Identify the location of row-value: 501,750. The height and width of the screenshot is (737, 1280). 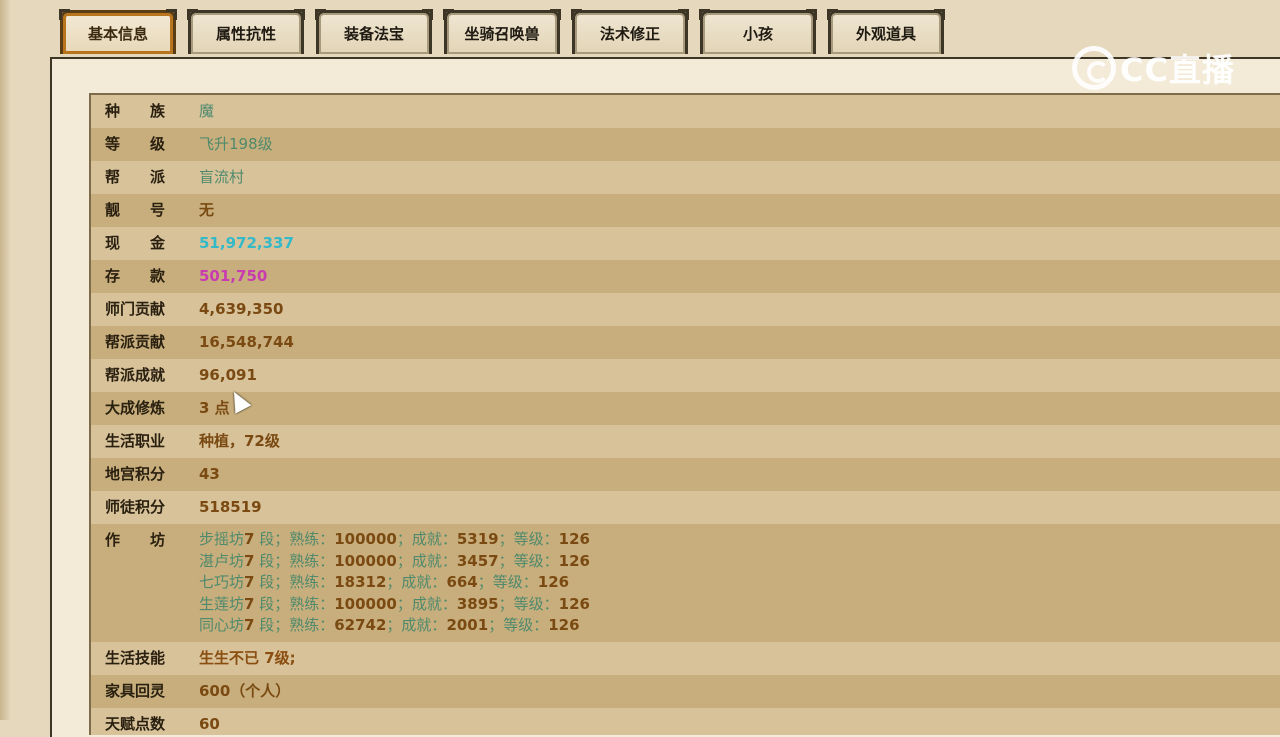
(233, 276).